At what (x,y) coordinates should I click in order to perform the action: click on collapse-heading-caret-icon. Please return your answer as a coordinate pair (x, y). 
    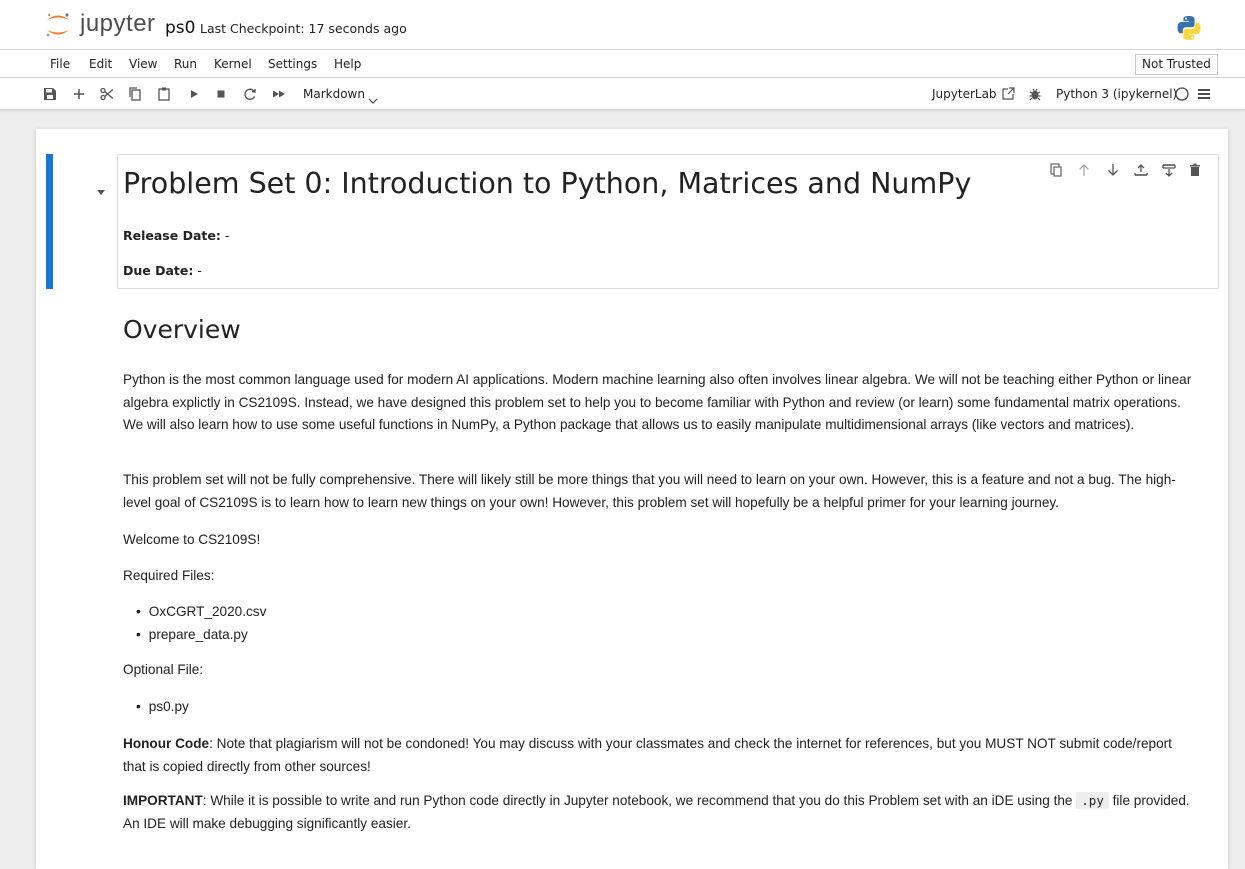
    Looking at the image, I should click on (101, 188).